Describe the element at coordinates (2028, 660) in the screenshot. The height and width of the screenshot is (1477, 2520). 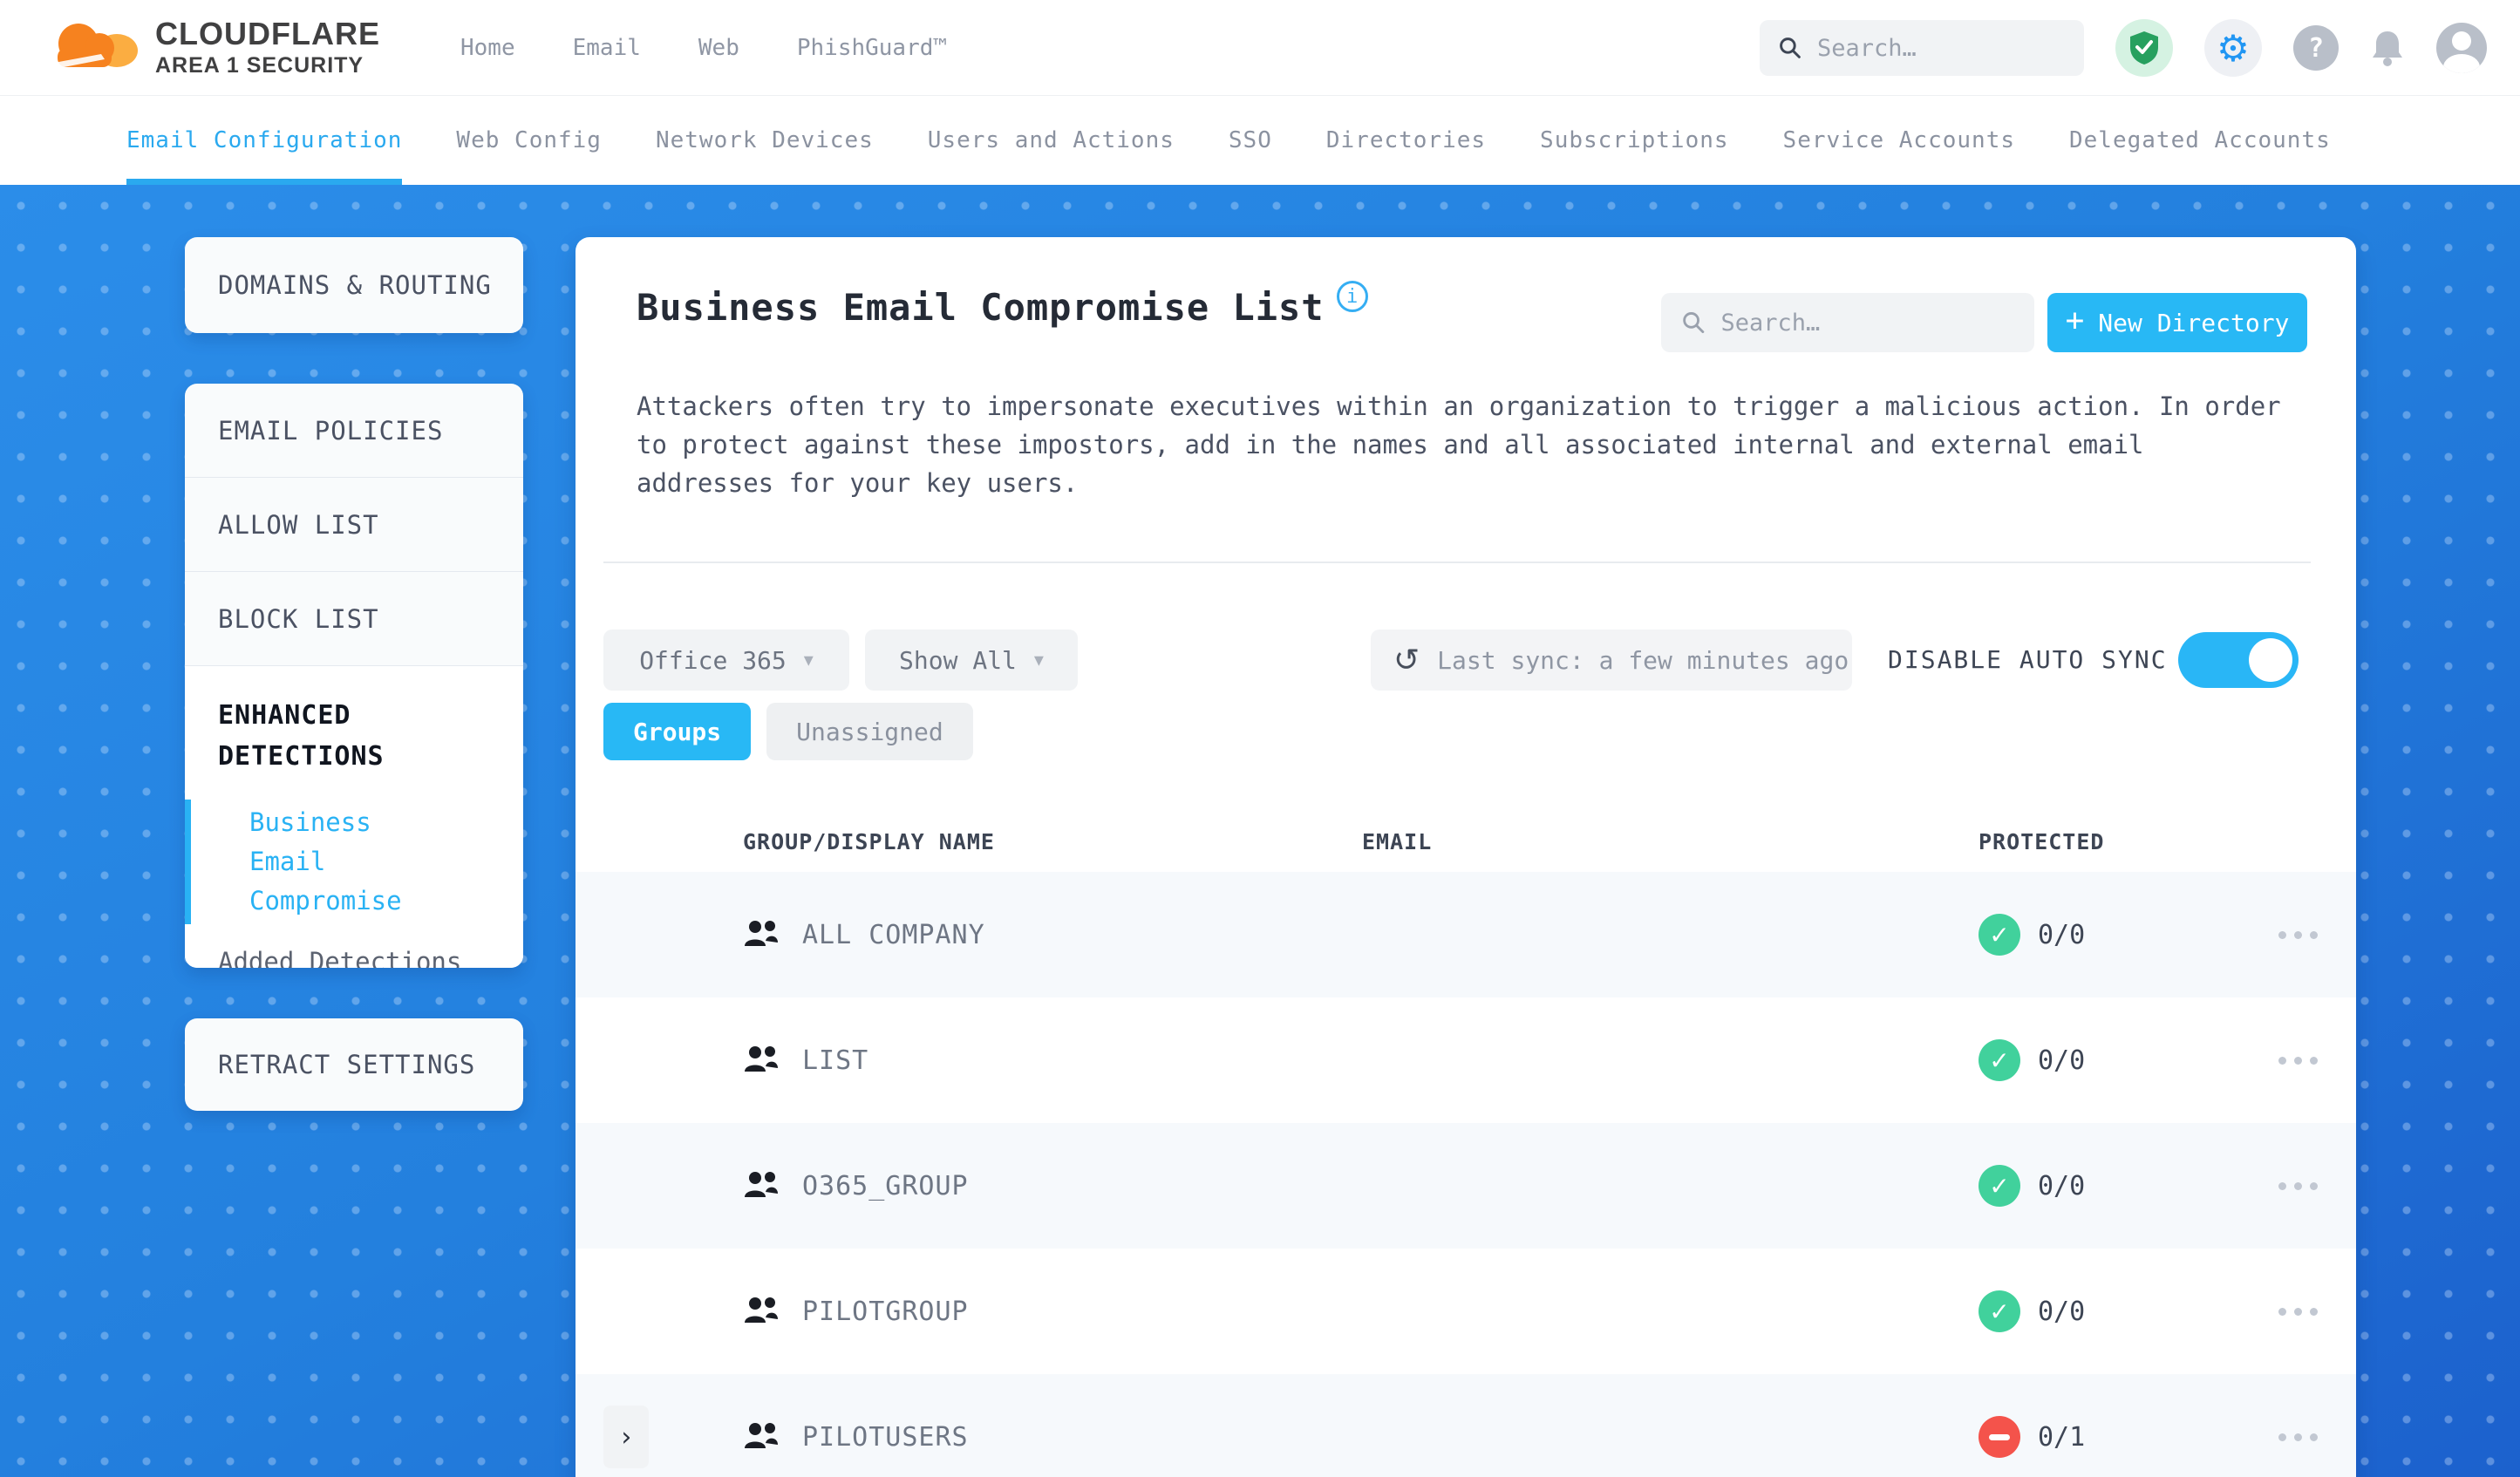
I see `auto-sync-label: DISABLE AUTO SYNC` at that location.